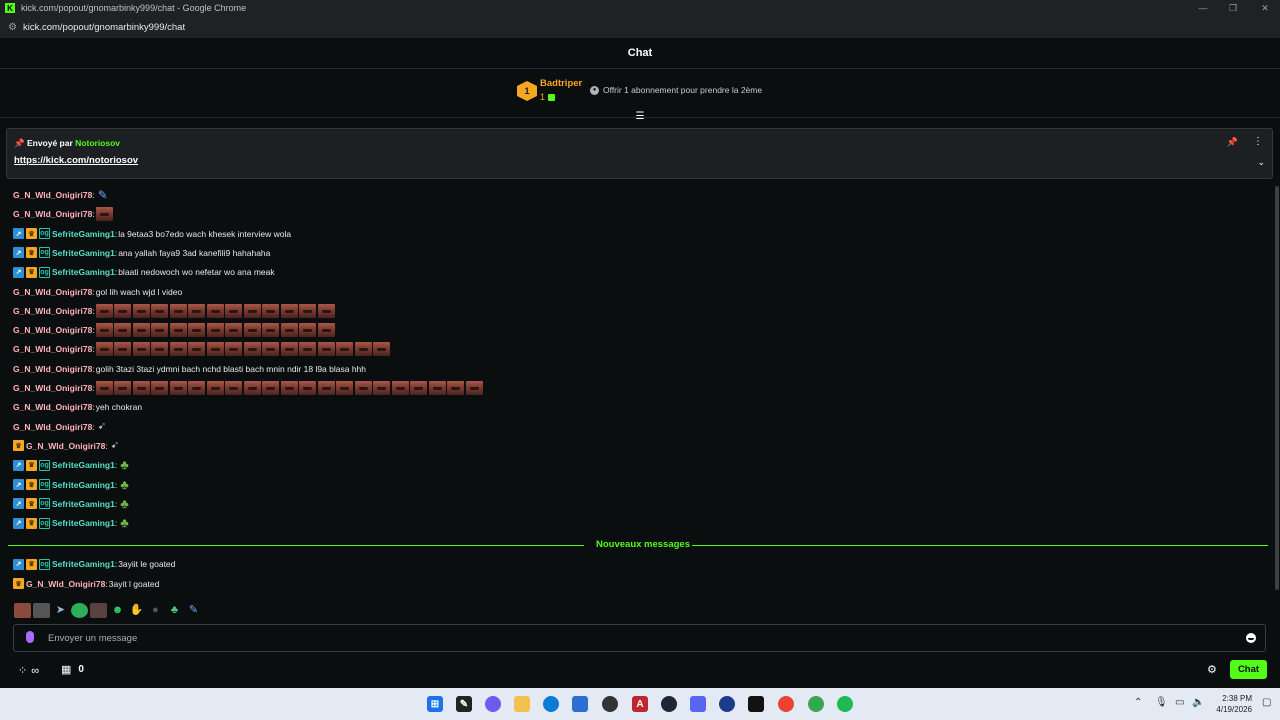 This screenshot has height=720, width=1280. Describe the element at coordinates (639, 638) in the screenshot. I see `message-input: Envoyer un message` at that location.